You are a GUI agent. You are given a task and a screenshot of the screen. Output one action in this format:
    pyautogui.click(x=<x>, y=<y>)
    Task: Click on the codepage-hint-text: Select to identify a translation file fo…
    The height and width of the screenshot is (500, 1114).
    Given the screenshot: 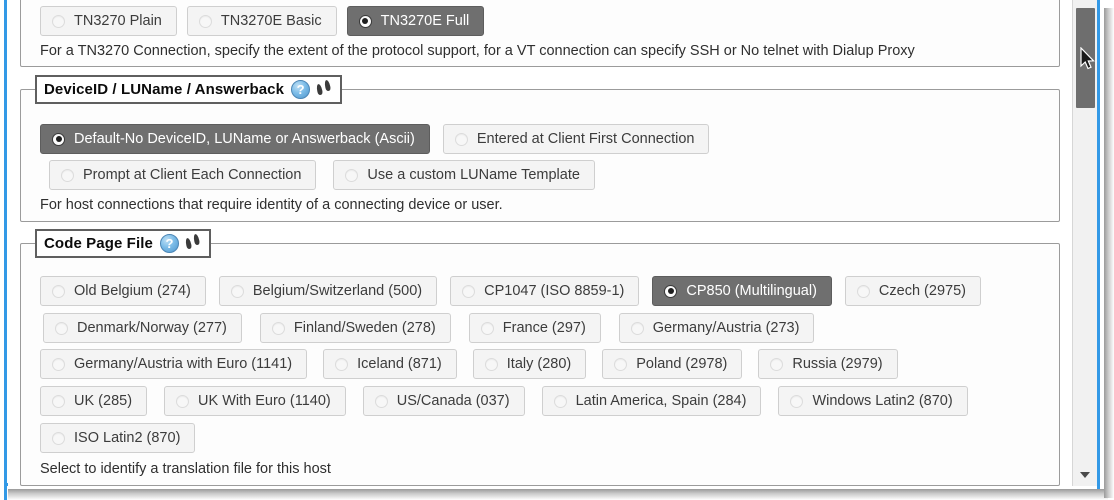 What is the action you would take?
    pyautogui.click(x=185, y=469)
    